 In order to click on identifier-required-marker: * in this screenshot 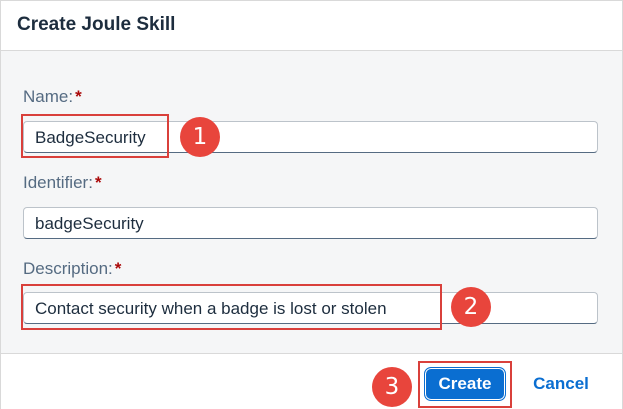, I will do `click(98, 182)`.